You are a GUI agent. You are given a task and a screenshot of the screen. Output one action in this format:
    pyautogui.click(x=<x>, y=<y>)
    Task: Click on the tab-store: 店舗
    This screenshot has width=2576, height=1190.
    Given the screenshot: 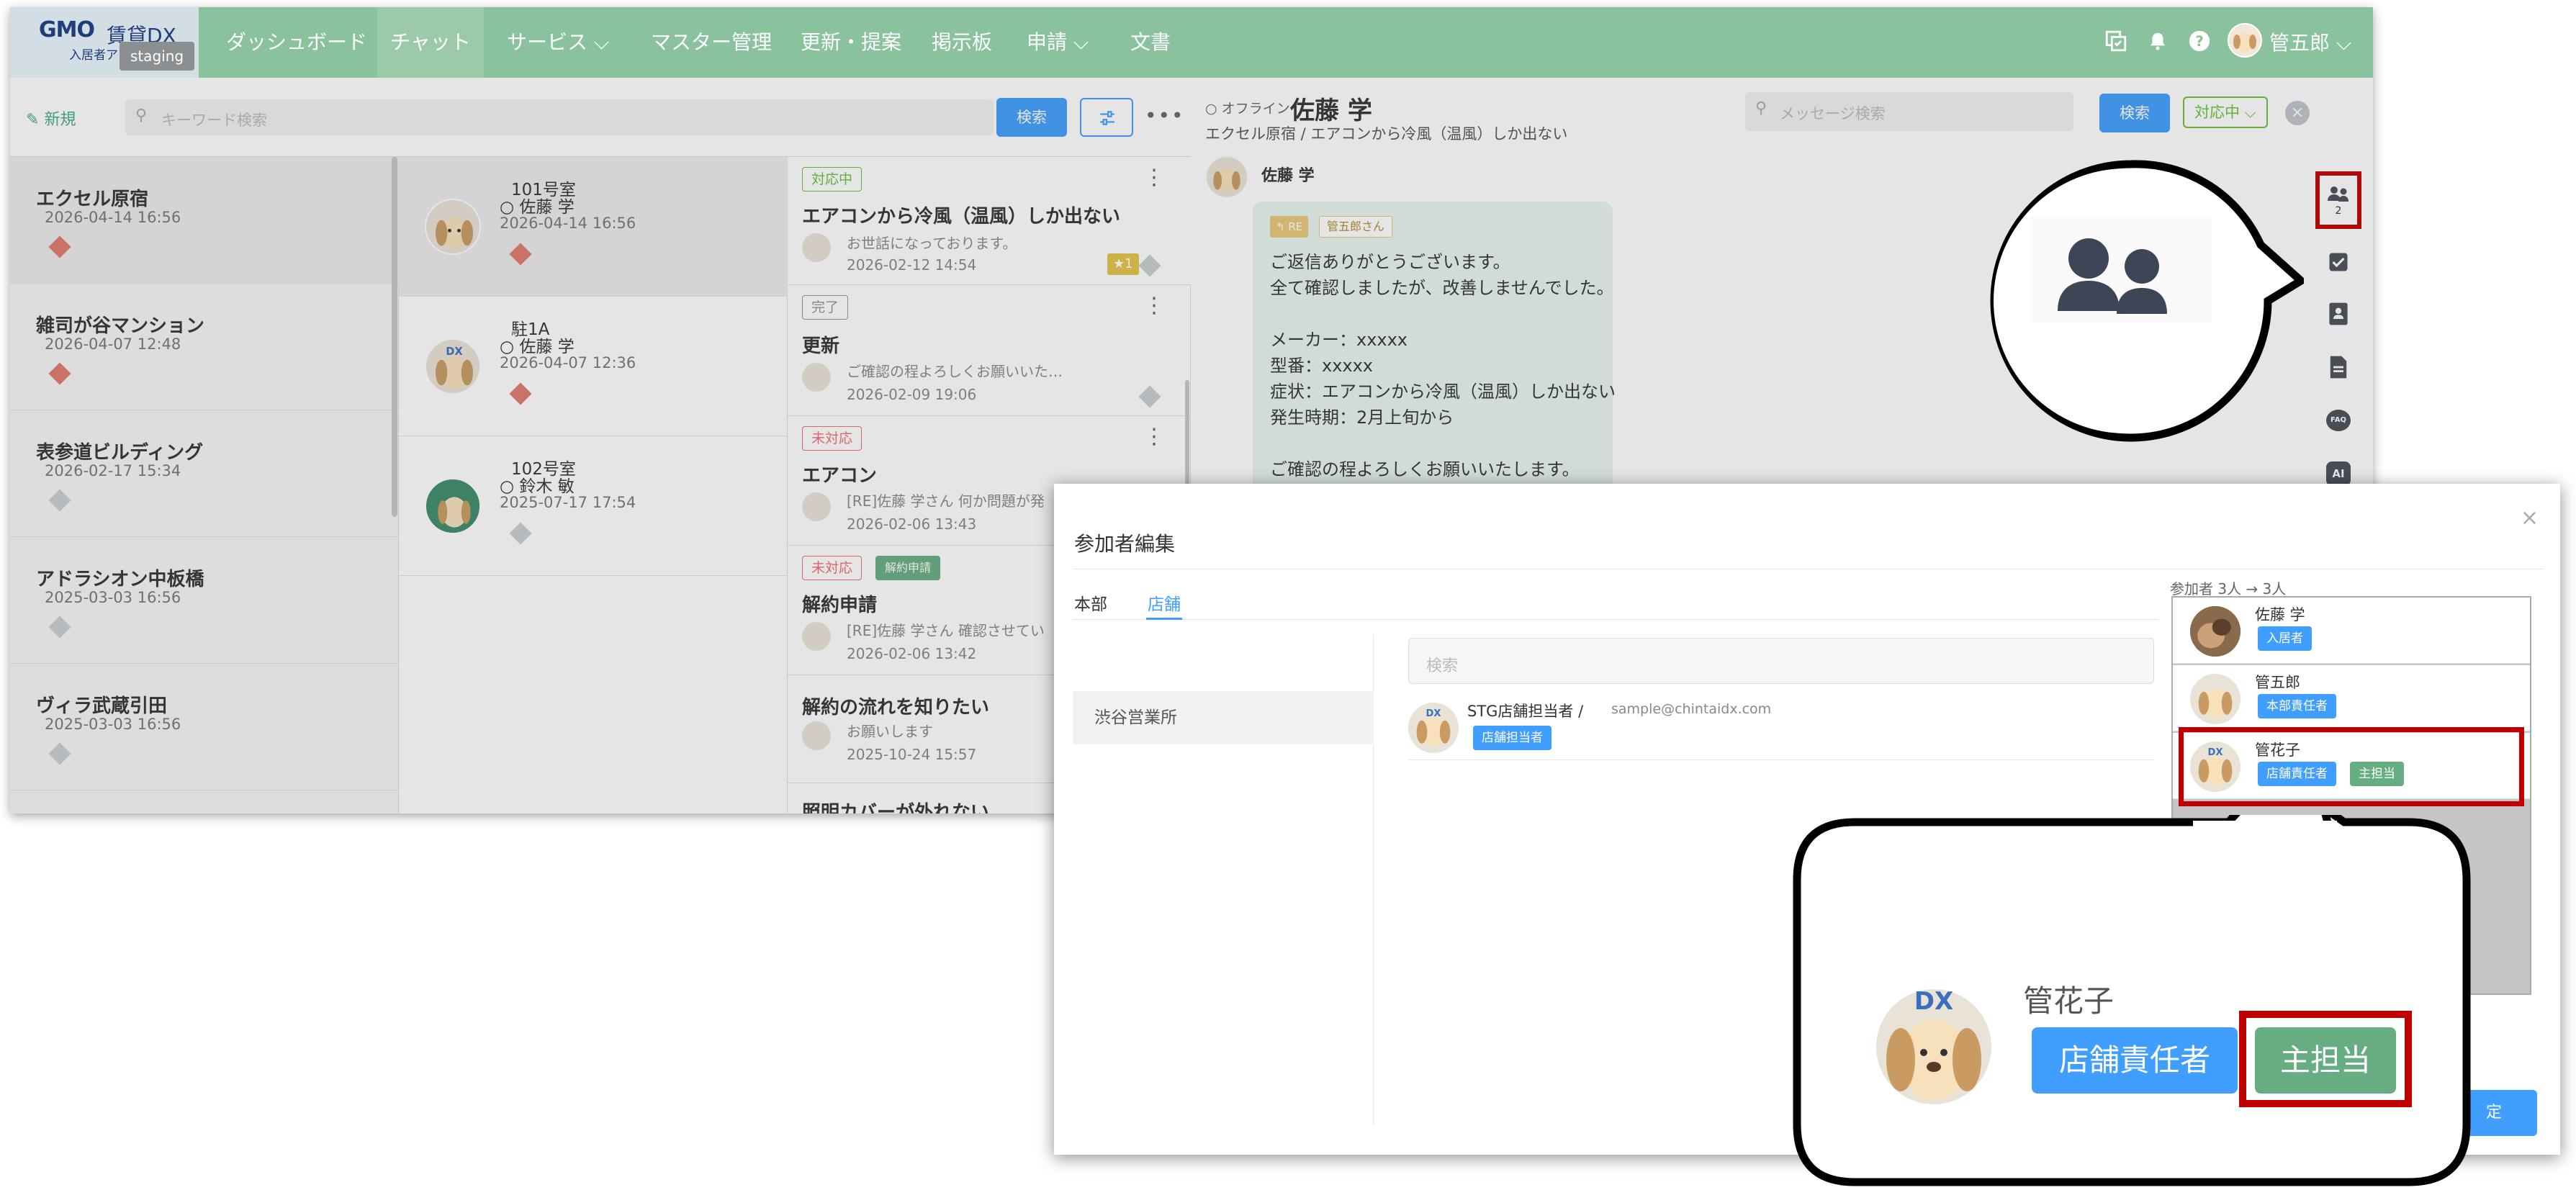 What is the action you would take?
    pyautogui.click(x=1164, y=602)
    